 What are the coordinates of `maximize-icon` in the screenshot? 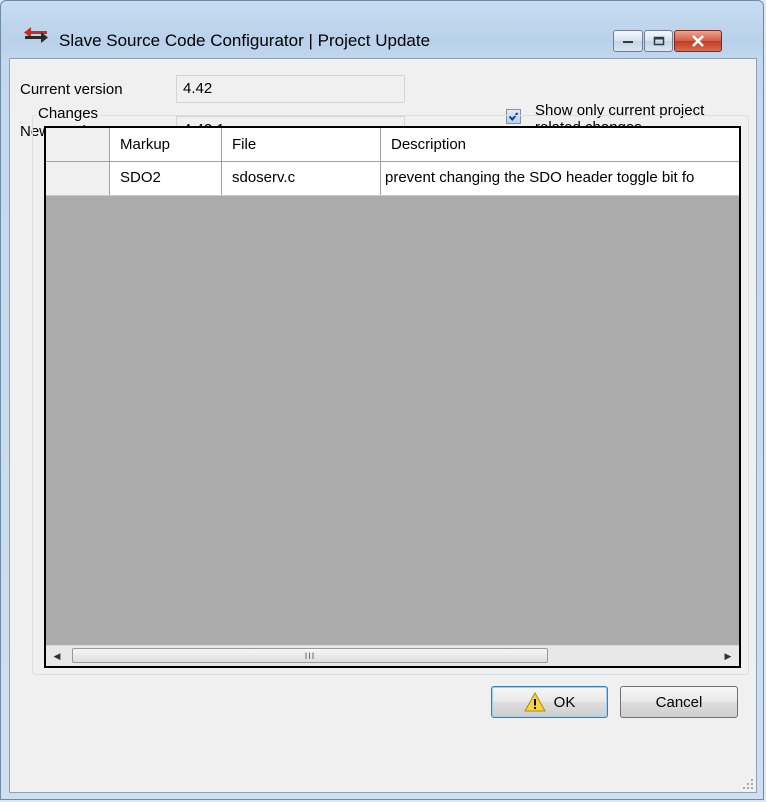 It's located at (658, 41).